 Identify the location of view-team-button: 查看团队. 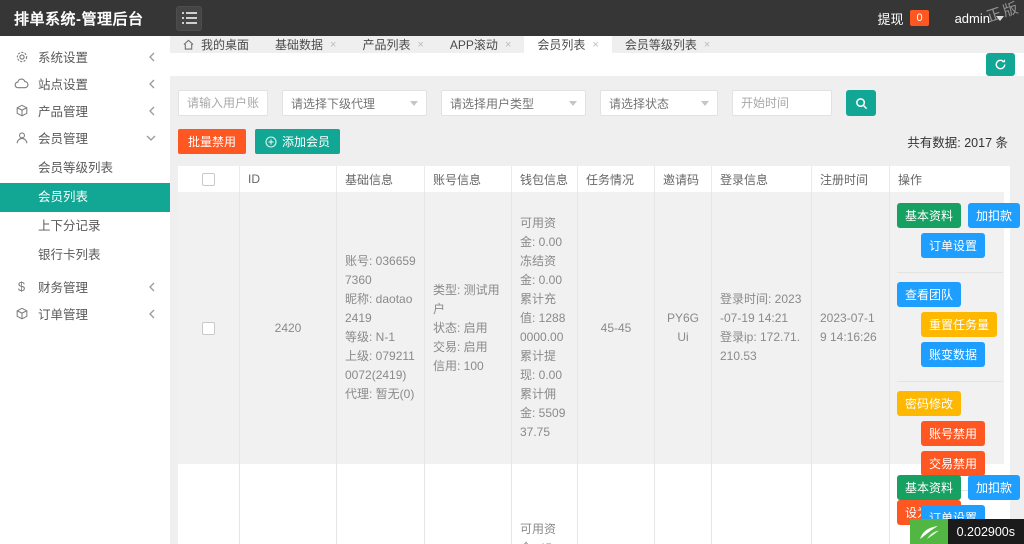
(929, 294).